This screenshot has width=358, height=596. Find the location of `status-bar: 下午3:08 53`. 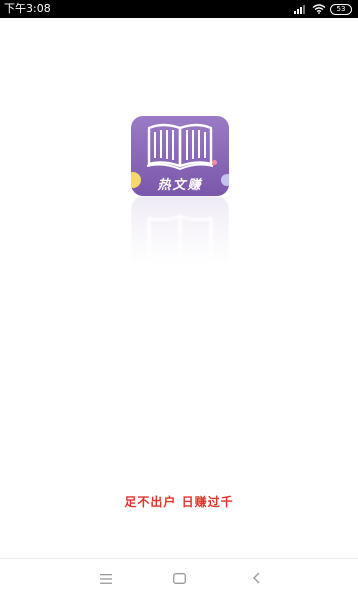

status-bar: 下午3:08 53 is located at coordinates (179, 9).